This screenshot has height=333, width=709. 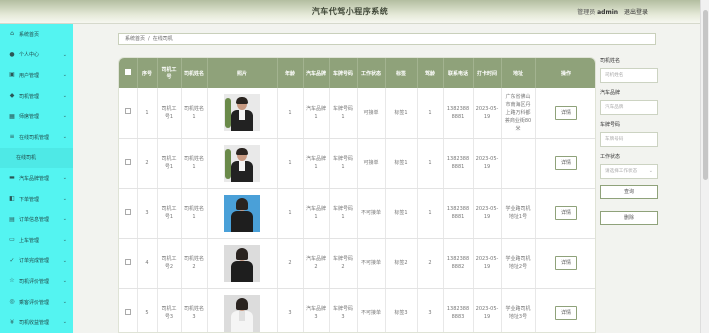 I want to click on page-scrollbar, so click(x=704, y=166).